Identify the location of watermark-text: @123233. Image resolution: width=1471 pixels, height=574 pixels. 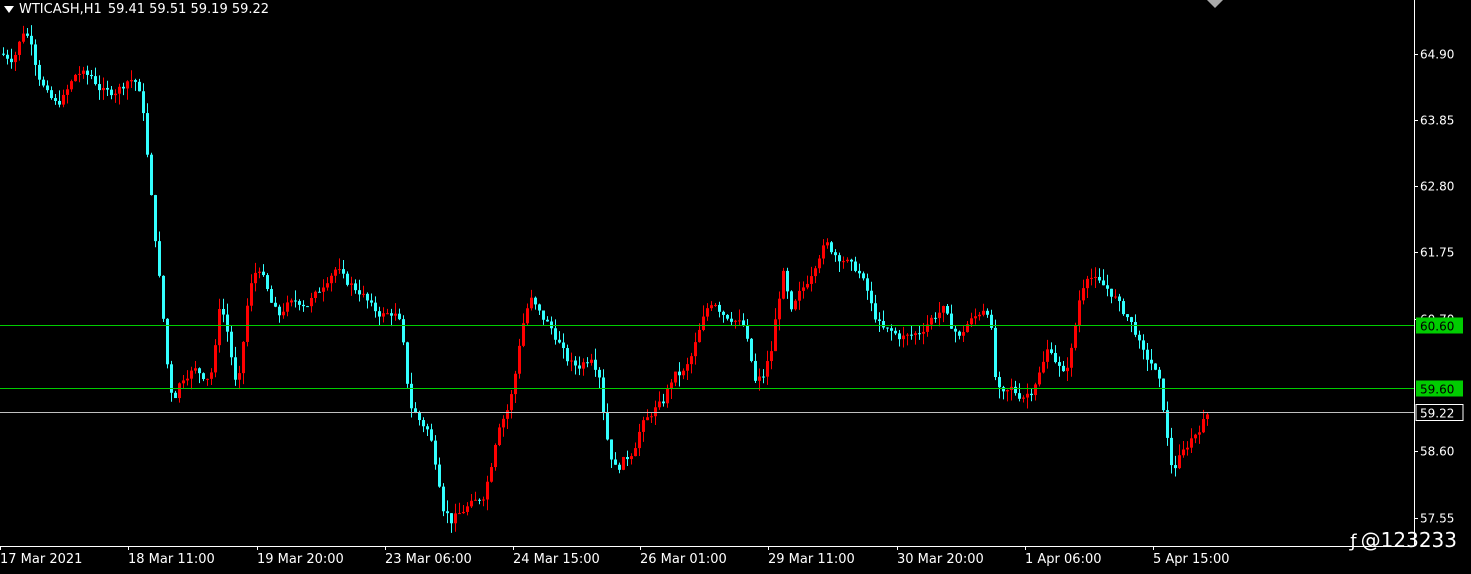
(1408, 540).